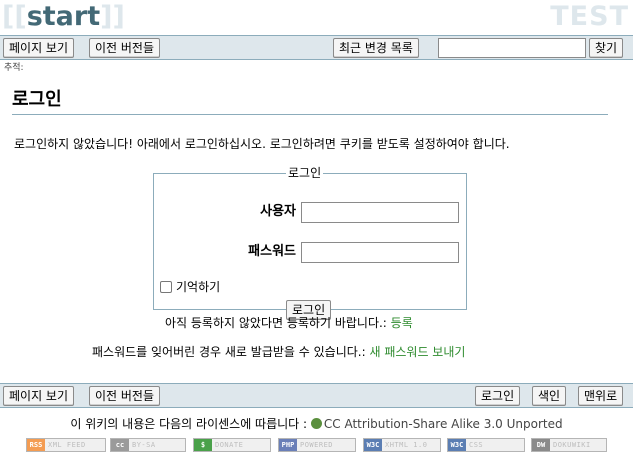  I want to click on site-title-link: [[start]], so click(63, 17).